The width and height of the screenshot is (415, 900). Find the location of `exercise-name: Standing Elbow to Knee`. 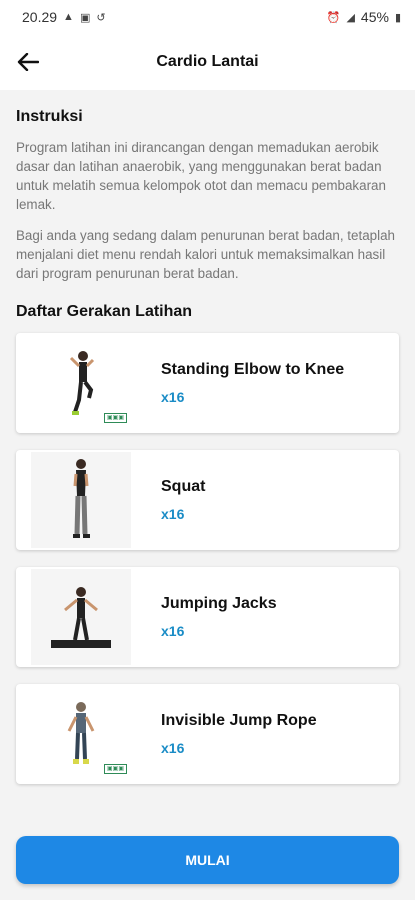

exercise-name: Standing Elbow to Knee is located at coordinates (253, 369).